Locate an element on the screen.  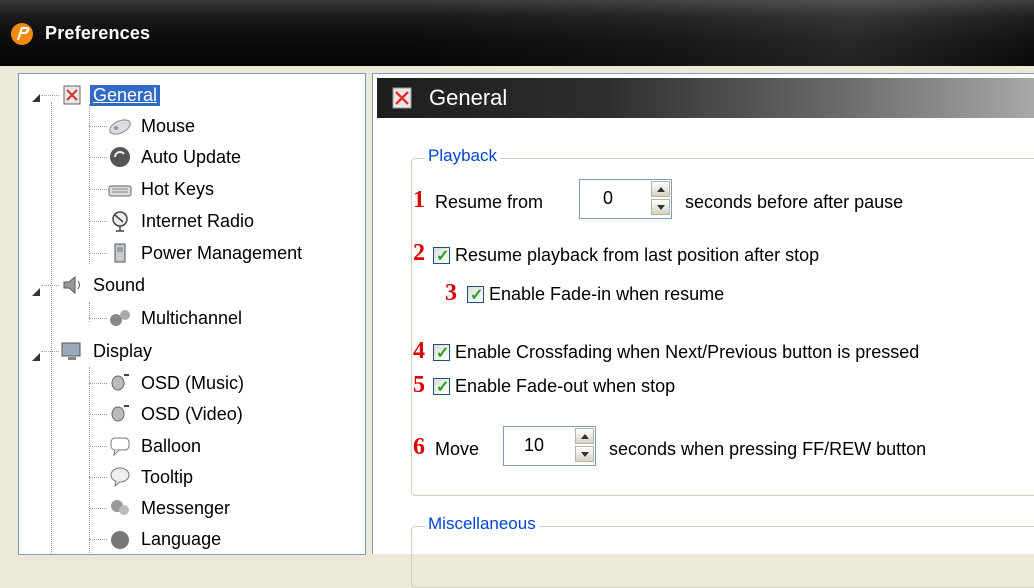
messenger-icon is located at coordinates (120, 507).